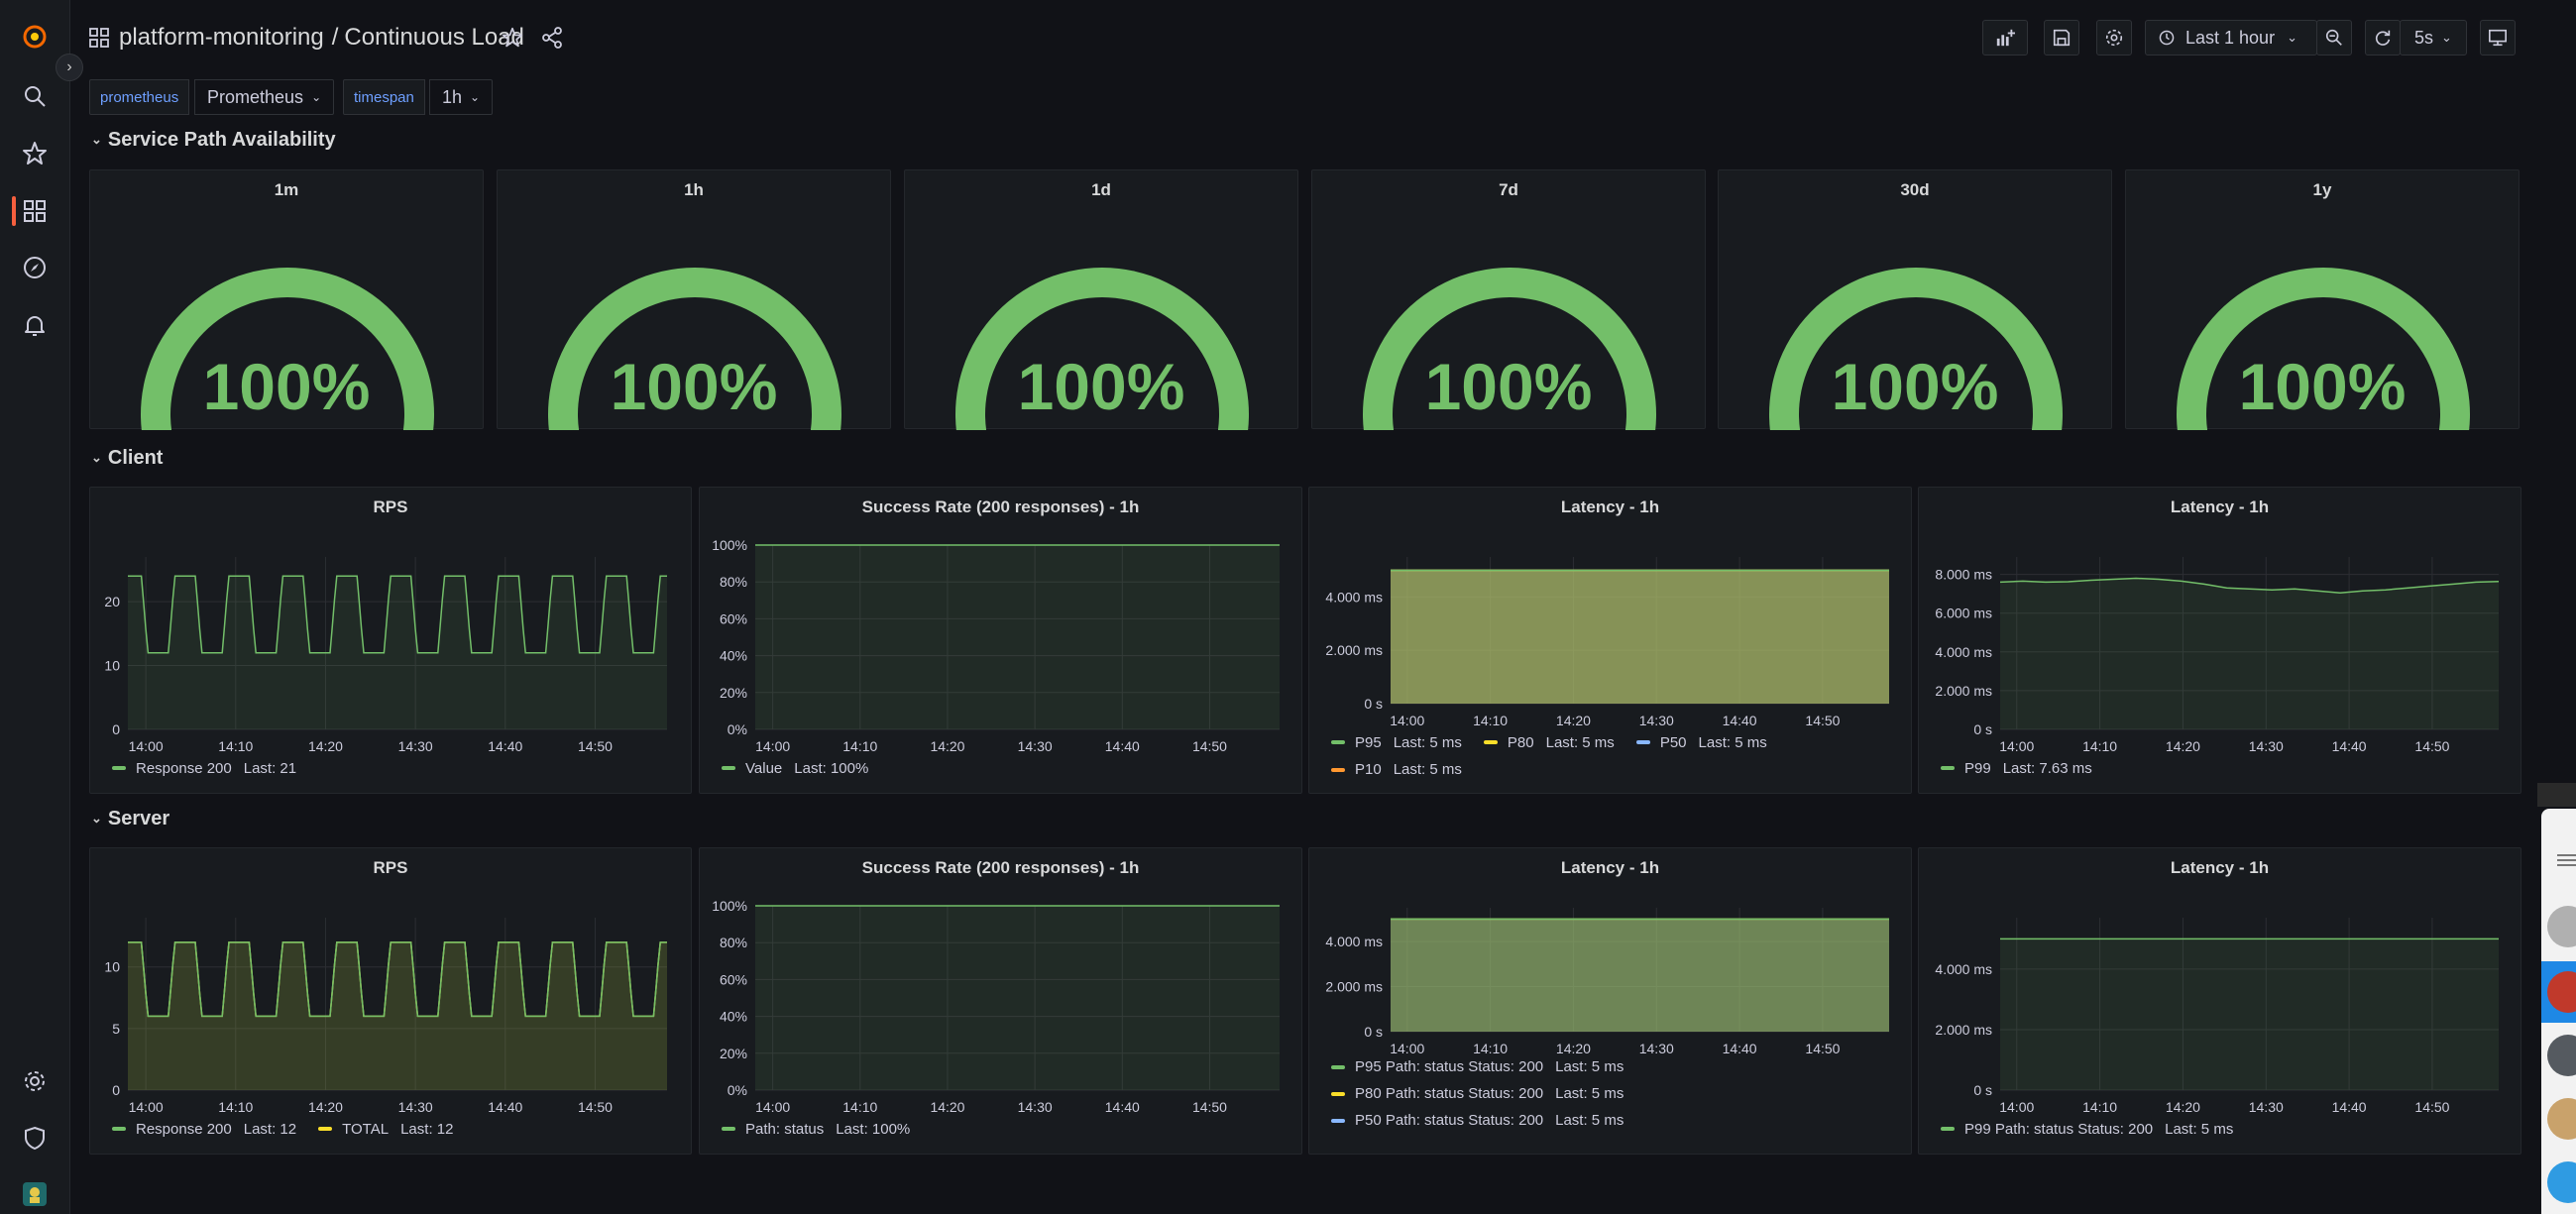 This screenshot has width=2576, height=1214. I want to click on series-area, so click(1017, 998).